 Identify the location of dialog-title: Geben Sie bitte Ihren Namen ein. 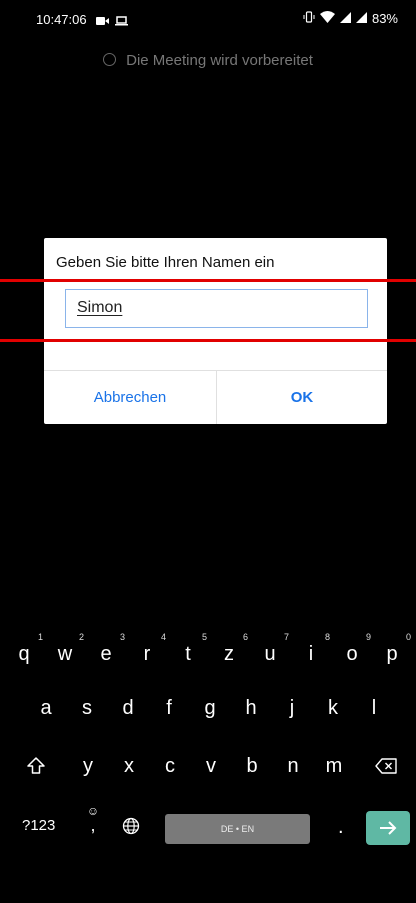
(165, 262).